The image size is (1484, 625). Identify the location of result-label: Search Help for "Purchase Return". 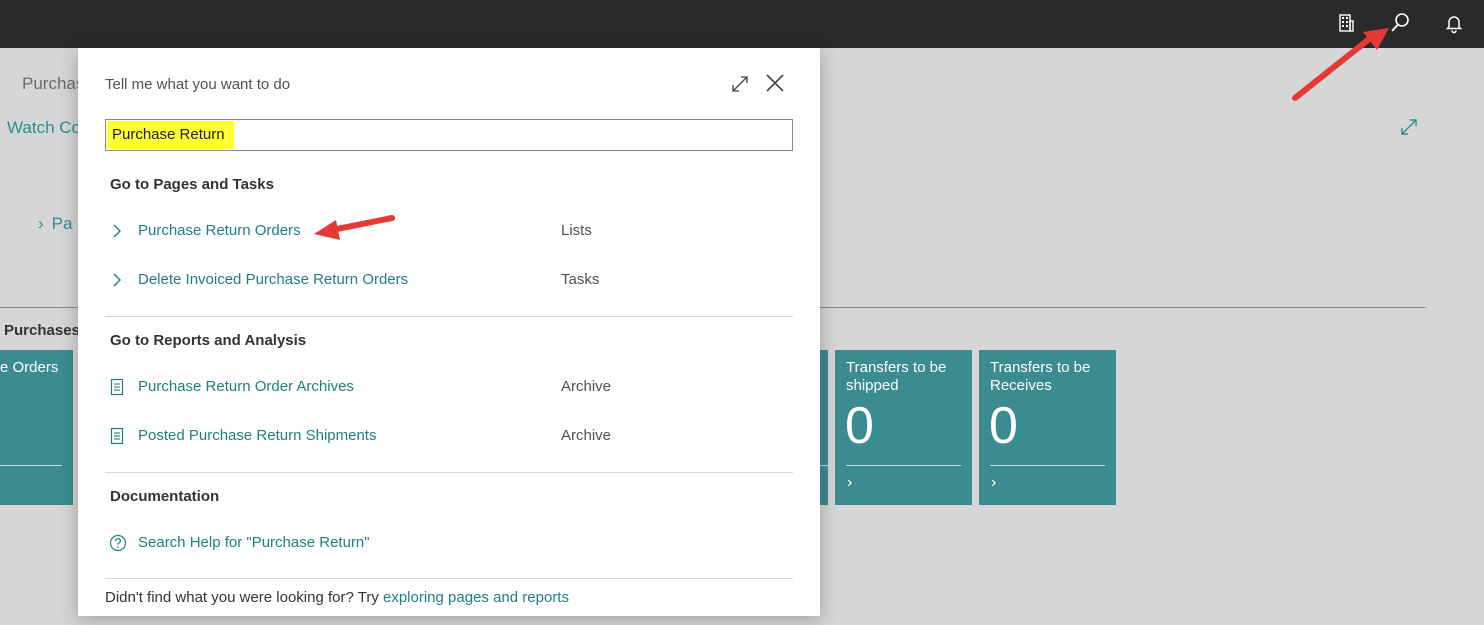
(254, 542).